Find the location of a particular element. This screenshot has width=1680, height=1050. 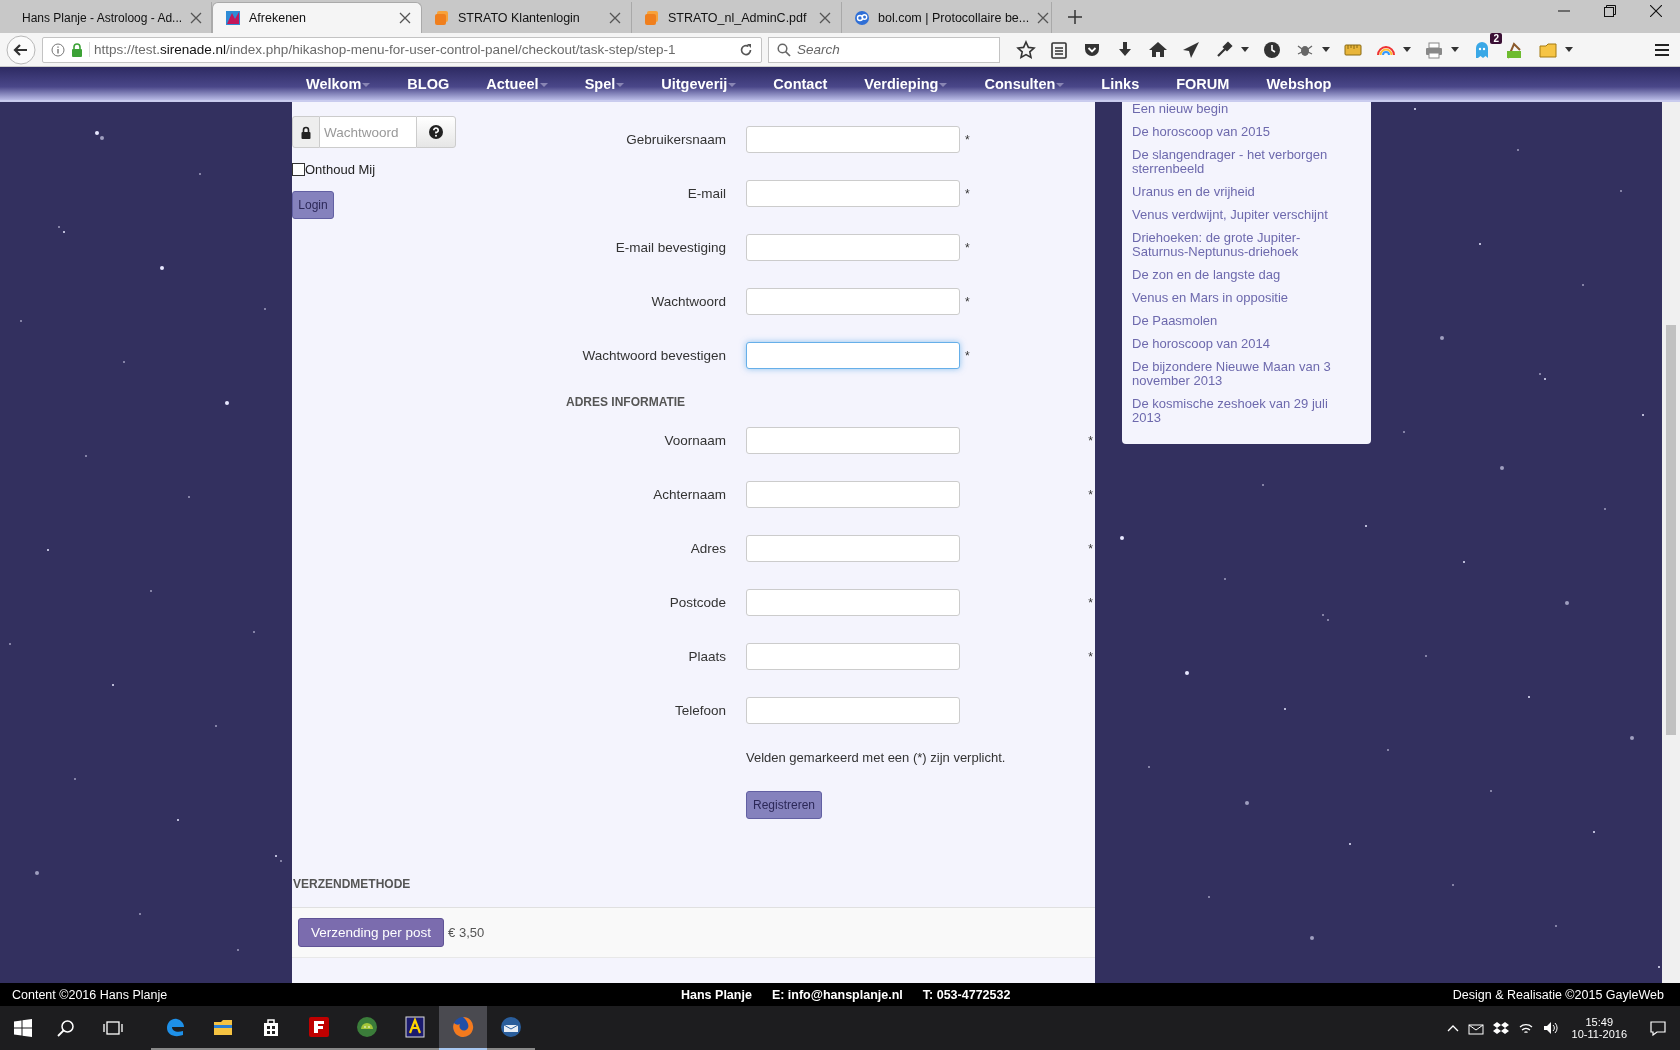

field-label: Achternaam is located at coordinates (689, 494).